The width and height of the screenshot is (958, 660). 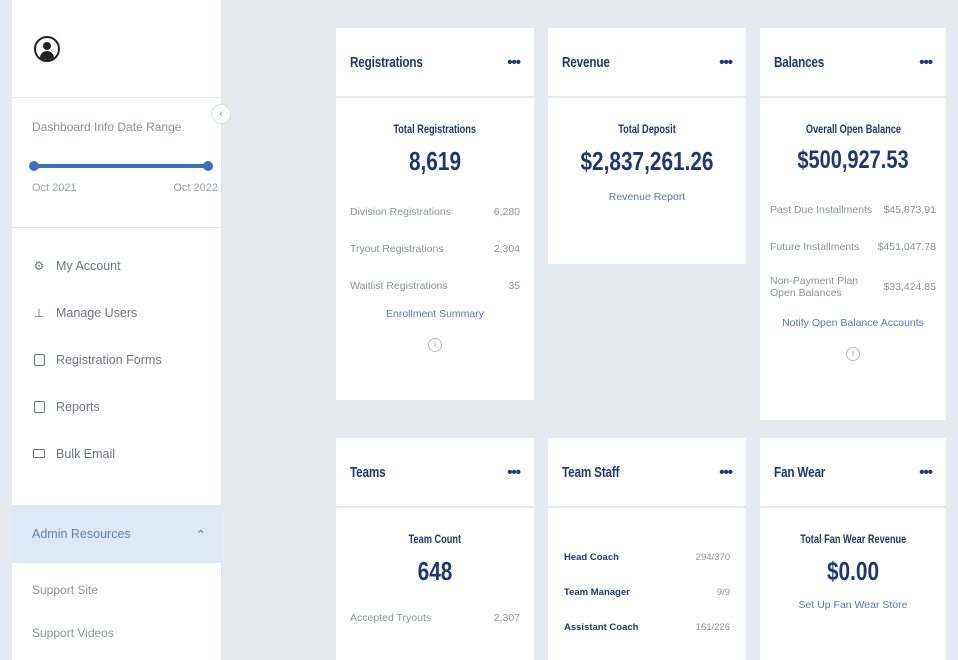 What do you see at coordinates (647, 161) in the screenshot?
I see `metric-value: $2,837,261.26` at bounding box center [647, 161].